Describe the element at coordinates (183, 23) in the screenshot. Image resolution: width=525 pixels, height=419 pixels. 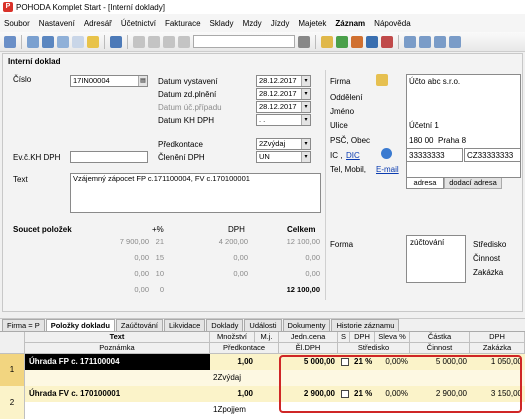
I see `menu-fakturace: Fakturace` at that location.